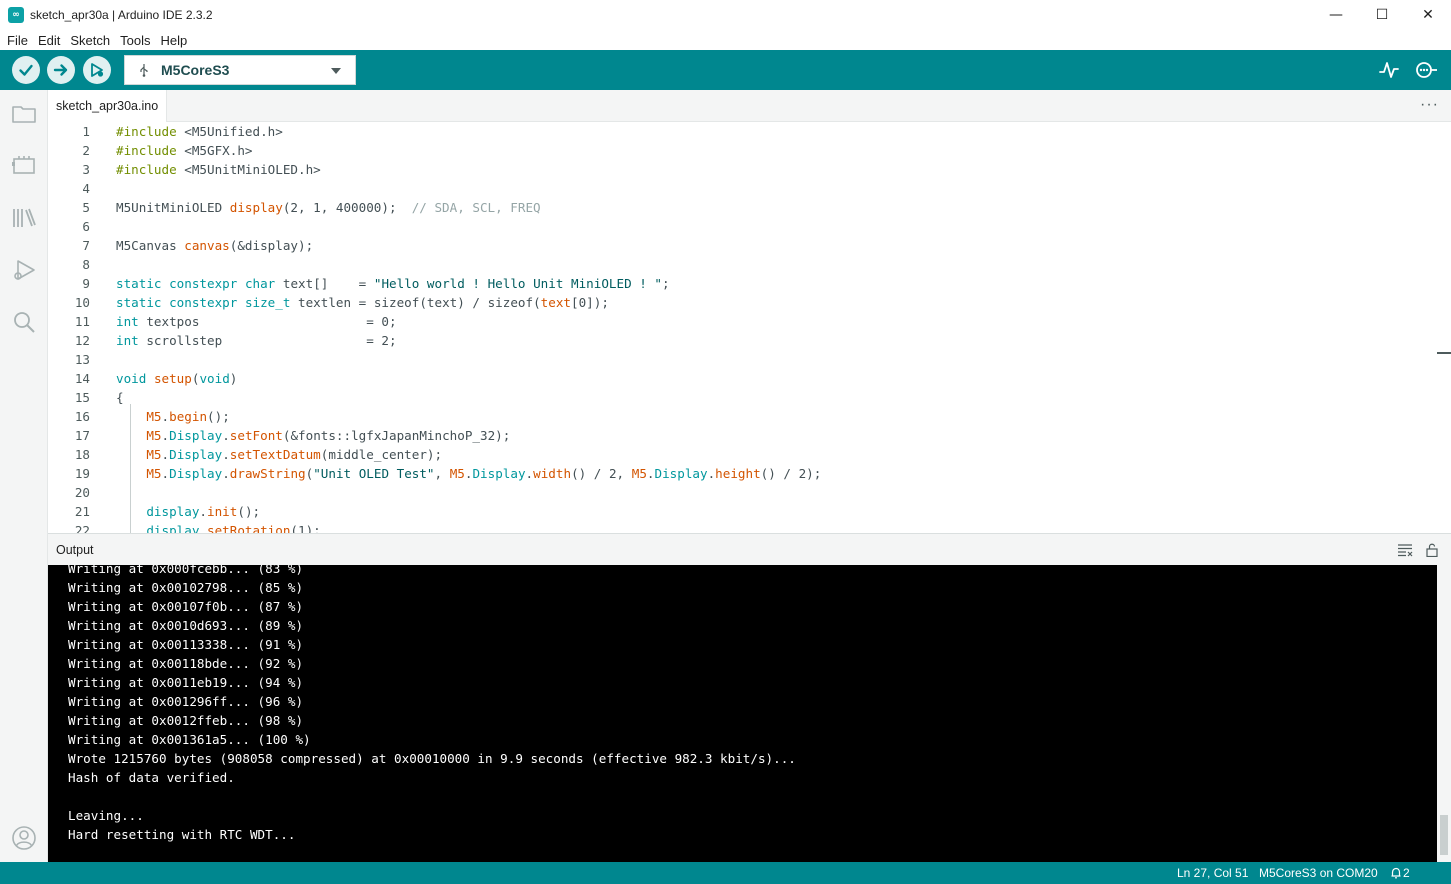 This screenshot has width=1451, height=884. I want to click on window-title: sketch_apr30a | Arduino IDE 2.3.2, so click(121, 15).